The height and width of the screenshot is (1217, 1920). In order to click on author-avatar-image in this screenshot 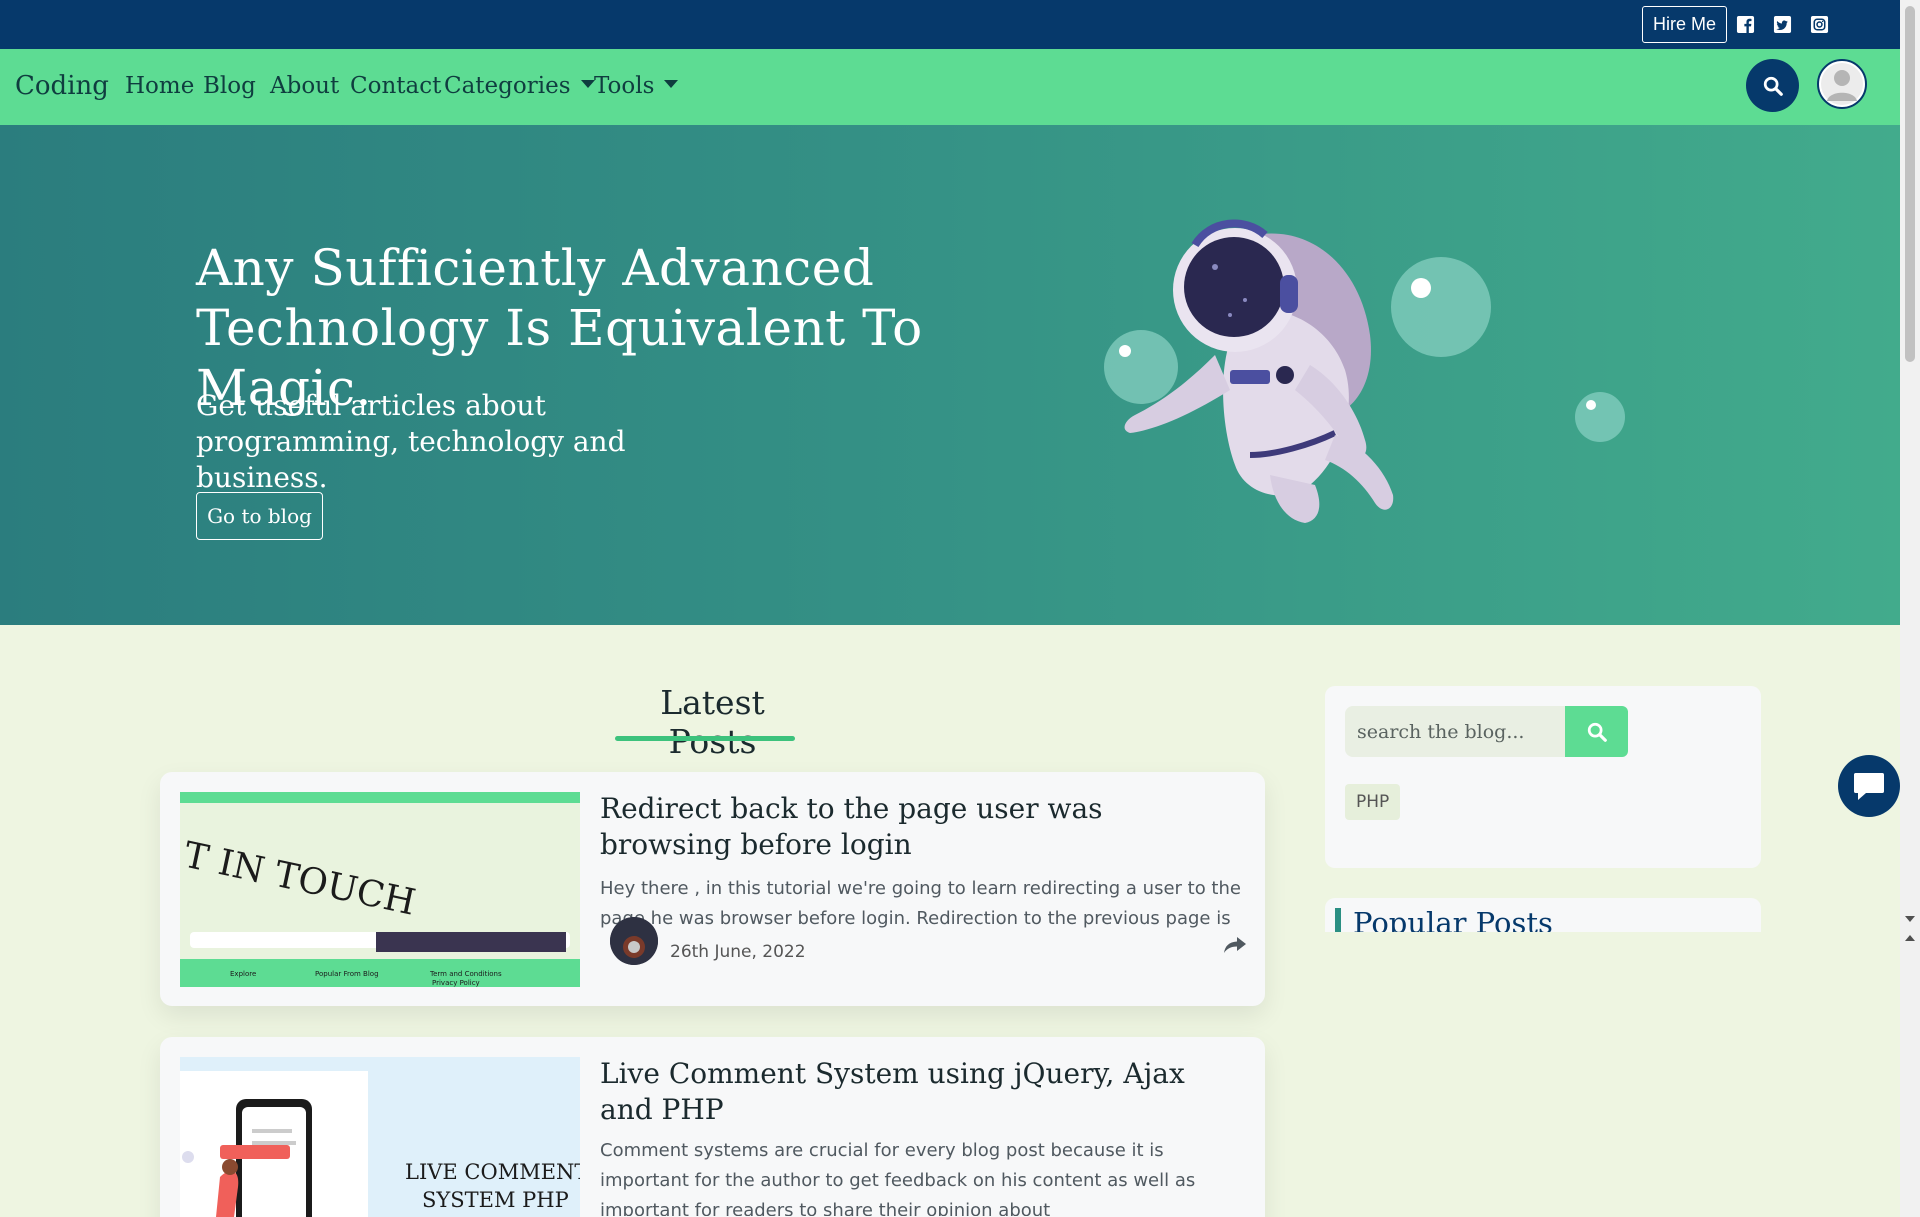, I will do `click(634, 941)`.